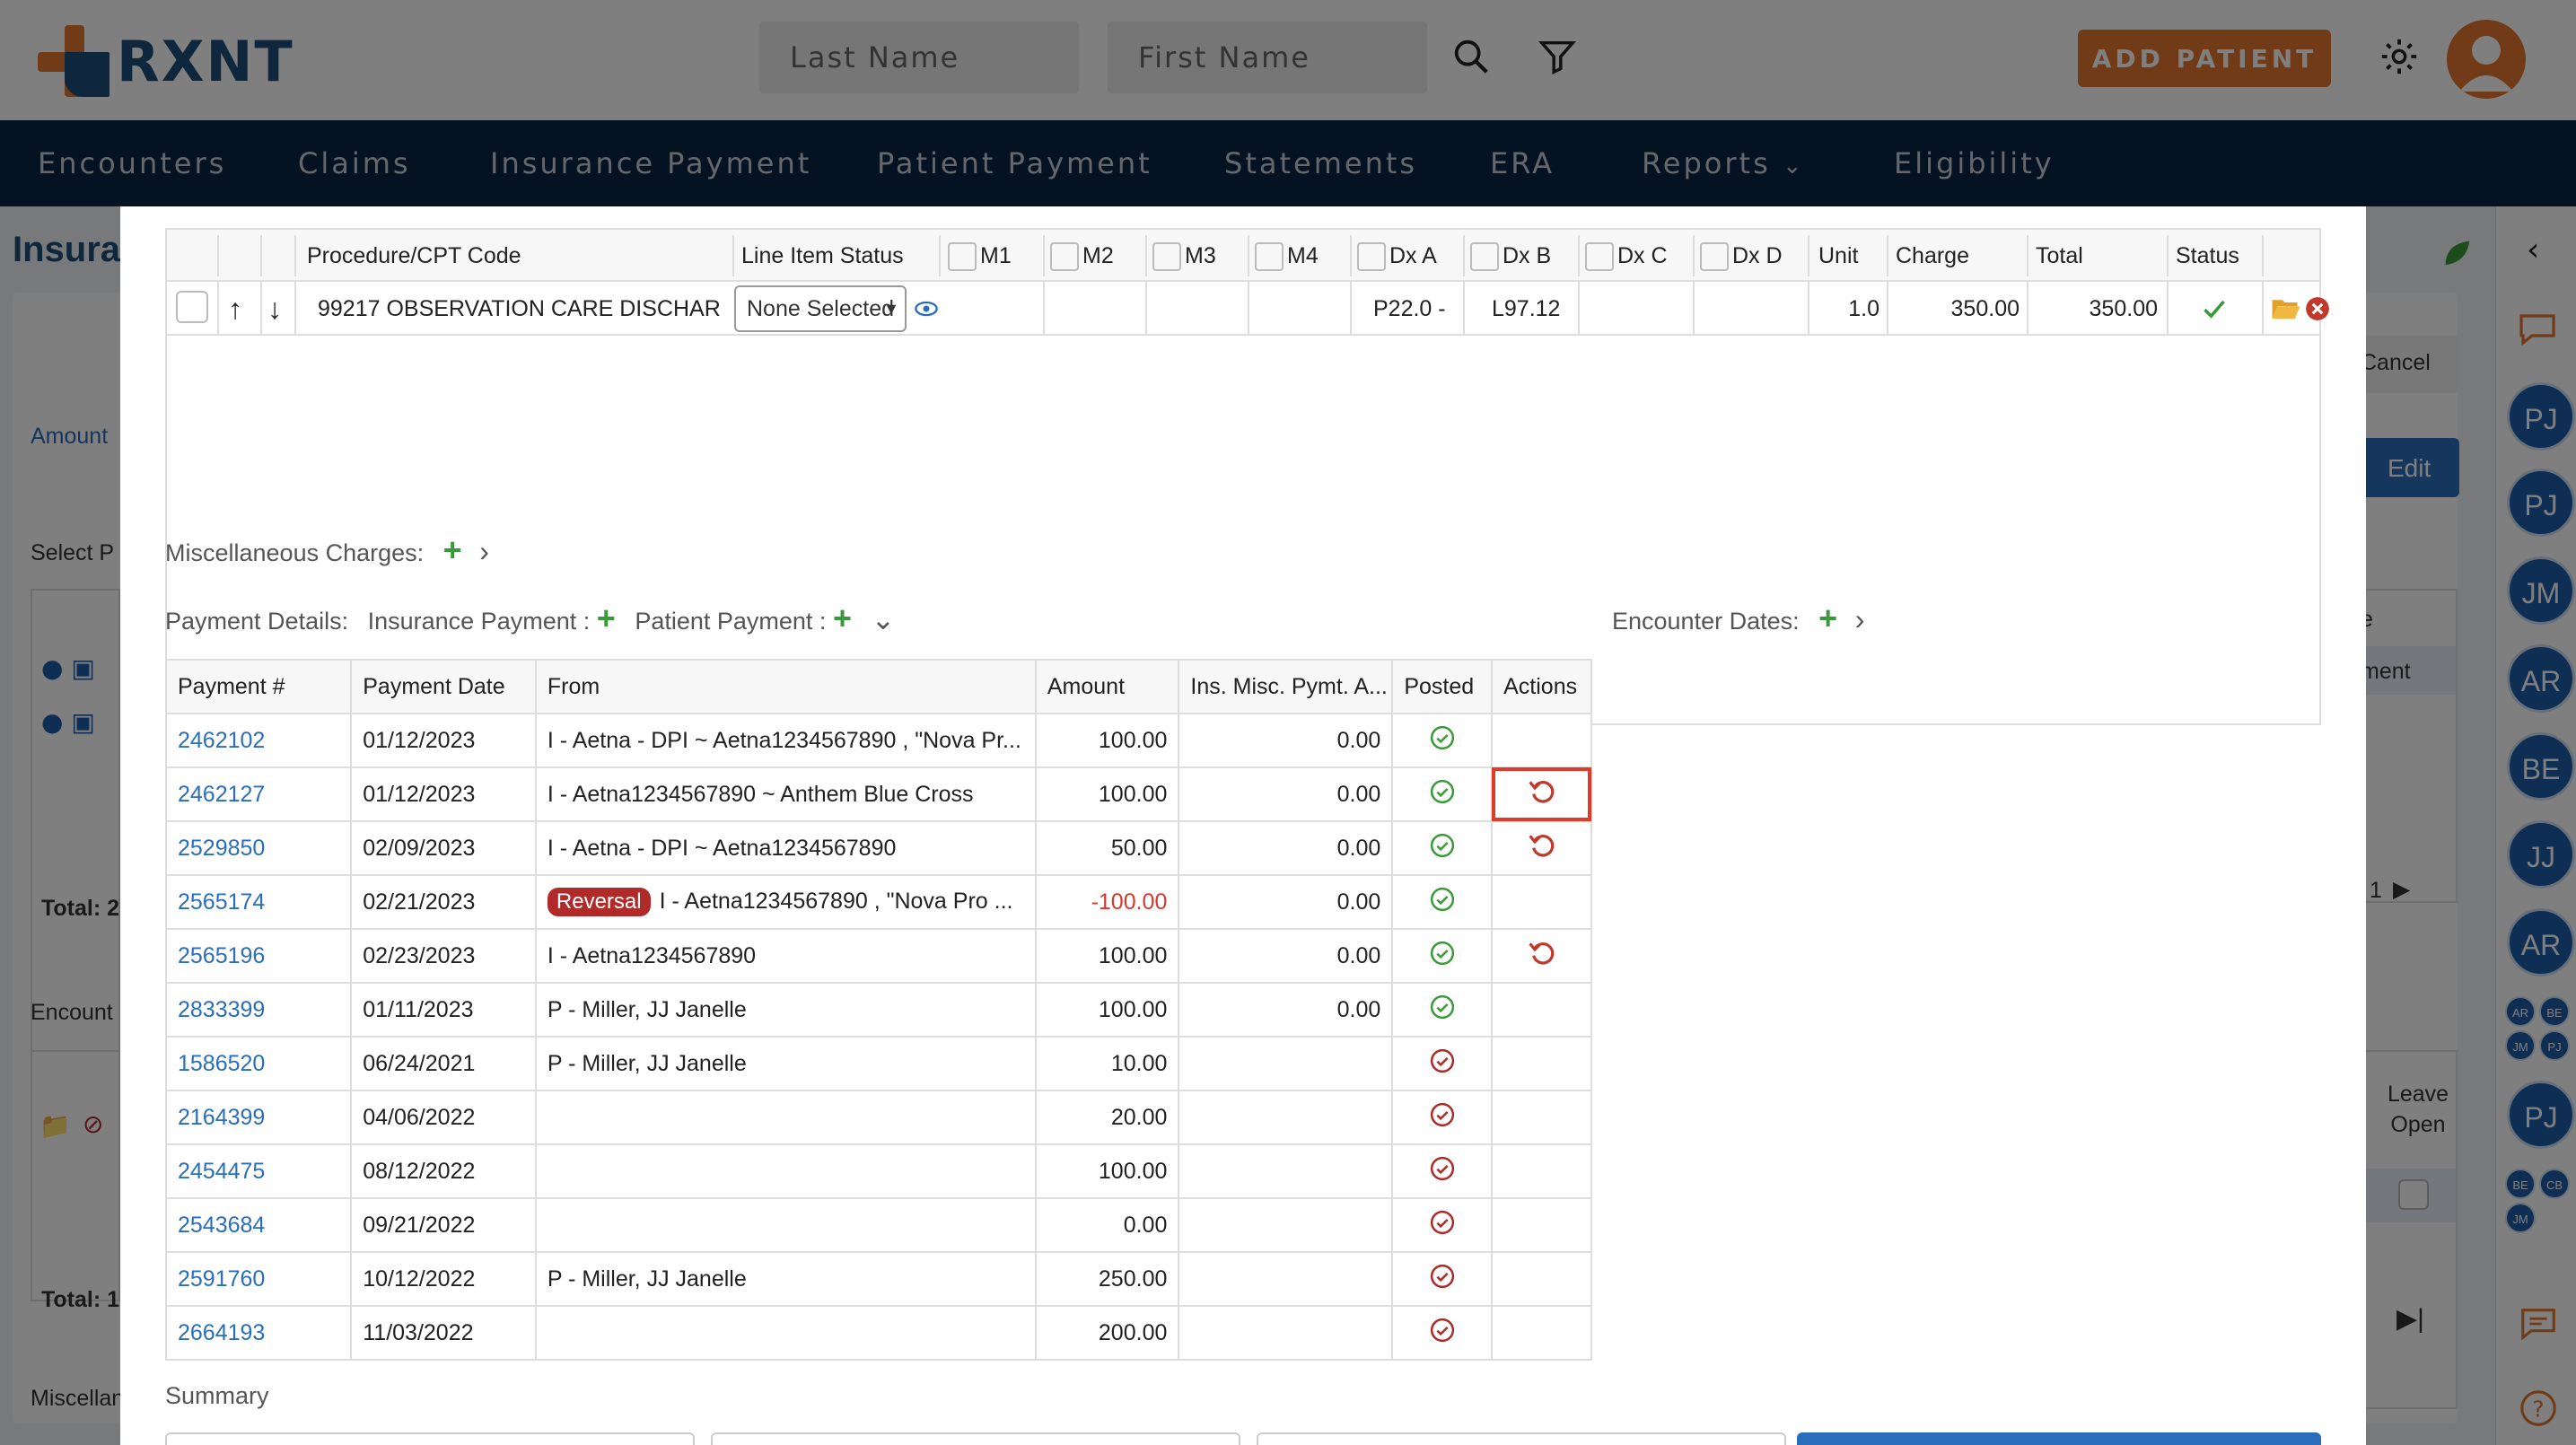 Image resolution: width=2576 pixels, height=1445 pixels. What do you see at coordinates (443, 686) in the screenshot?
I see `col-payment-date: Payment Date` at bounding box center [443, 686].